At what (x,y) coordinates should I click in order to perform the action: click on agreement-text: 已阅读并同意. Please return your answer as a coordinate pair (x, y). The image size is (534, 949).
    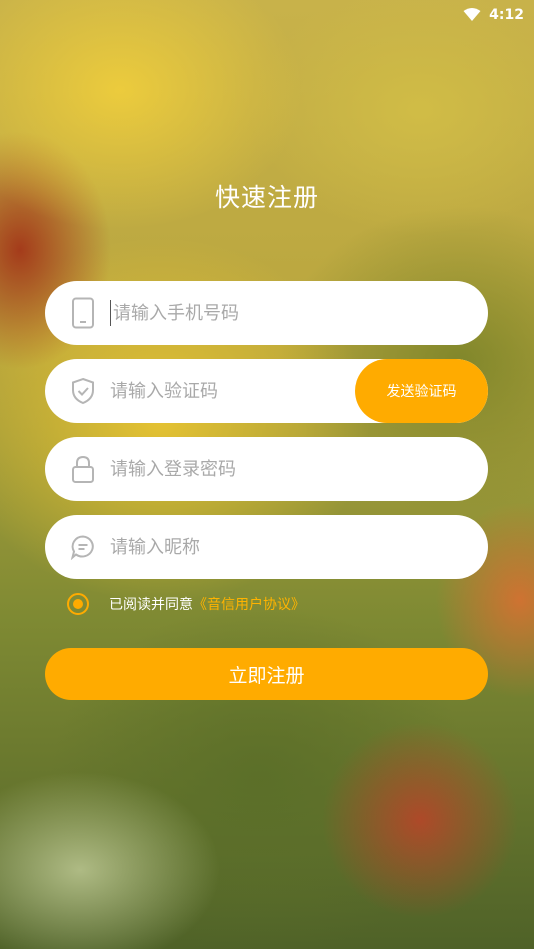
    Looking at the image, I should click on (151, 605).